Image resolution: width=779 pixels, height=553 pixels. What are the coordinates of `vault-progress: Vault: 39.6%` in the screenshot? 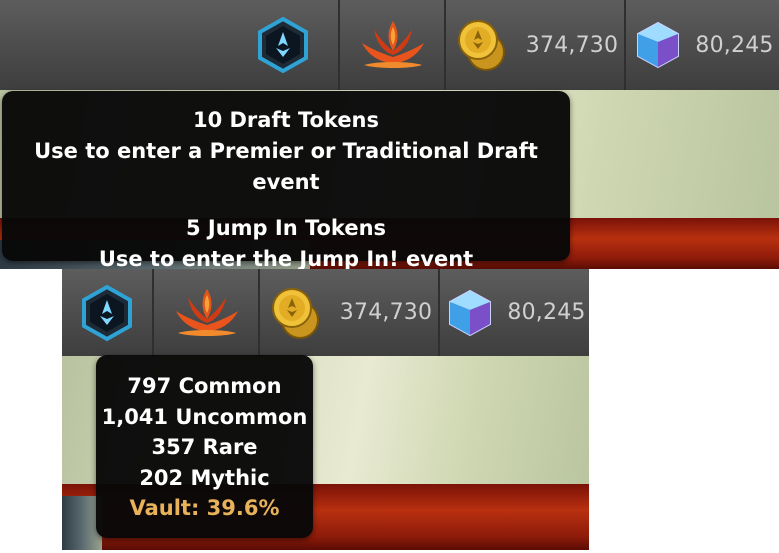 It's located at (204, 508).